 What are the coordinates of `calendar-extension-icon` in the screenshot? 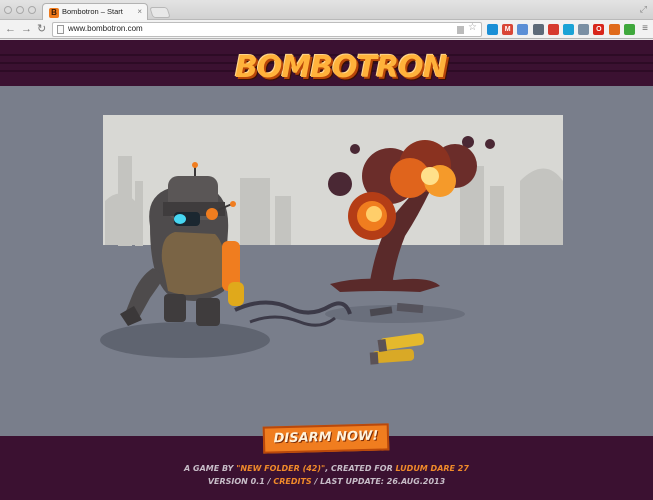 It's located at (553, 29).